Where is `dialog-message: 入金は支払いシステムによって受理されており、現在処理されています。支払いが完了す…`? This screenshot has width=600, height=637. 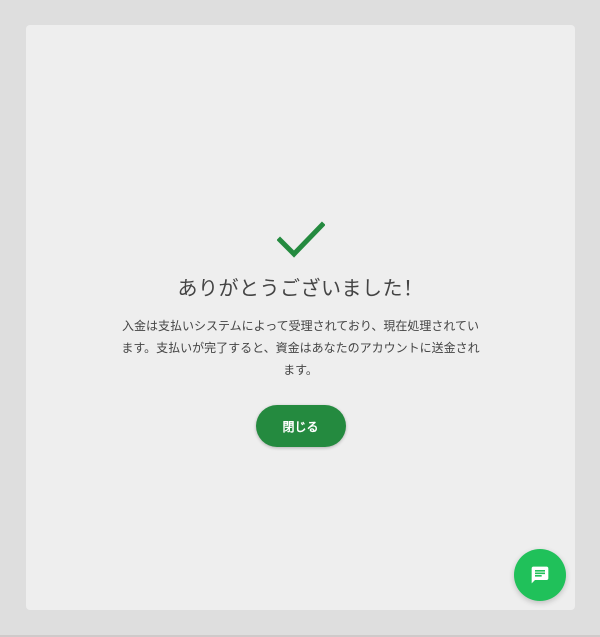 dialog-message: 入金は支払いシステムによって受理されており、現在処理されています。支払いが完了す… is located at coordinates (300, 348).